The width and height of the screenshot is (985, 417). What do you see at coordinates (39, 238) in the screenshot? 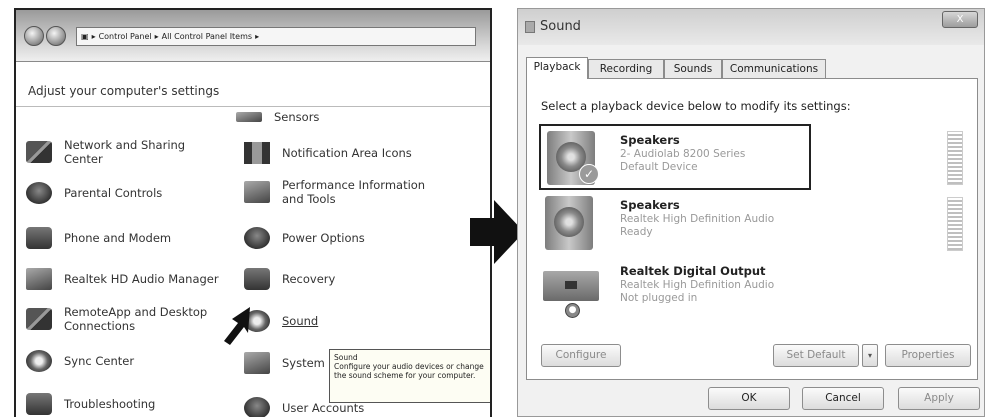
I see `phone-modem-icon` at bounding box center [39, 238].